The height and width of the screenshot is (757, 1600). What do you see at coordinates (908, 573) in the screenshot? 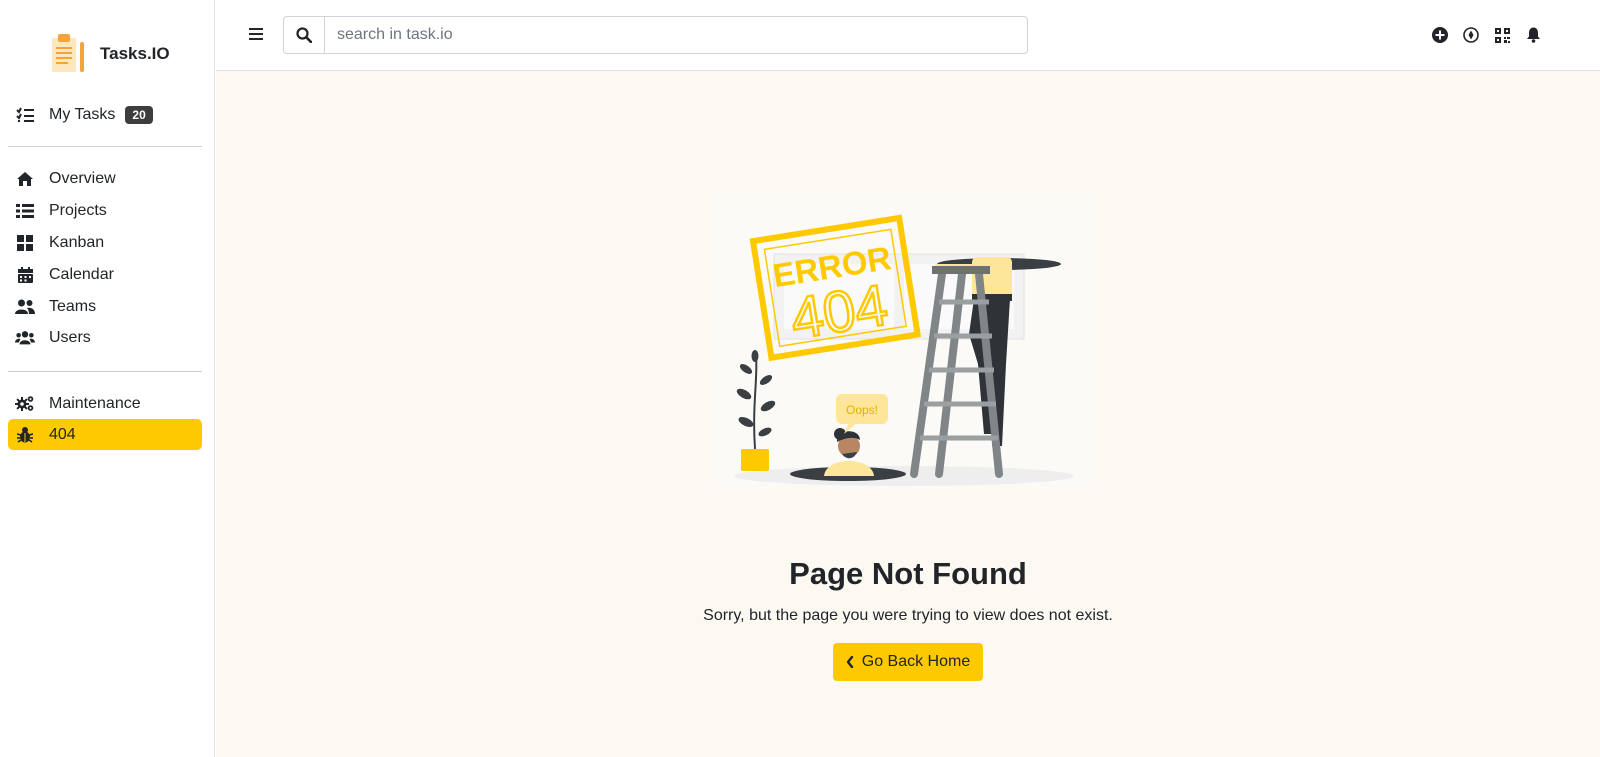
I see `page-title: Page Not Found` at bounding box center [908, 573].